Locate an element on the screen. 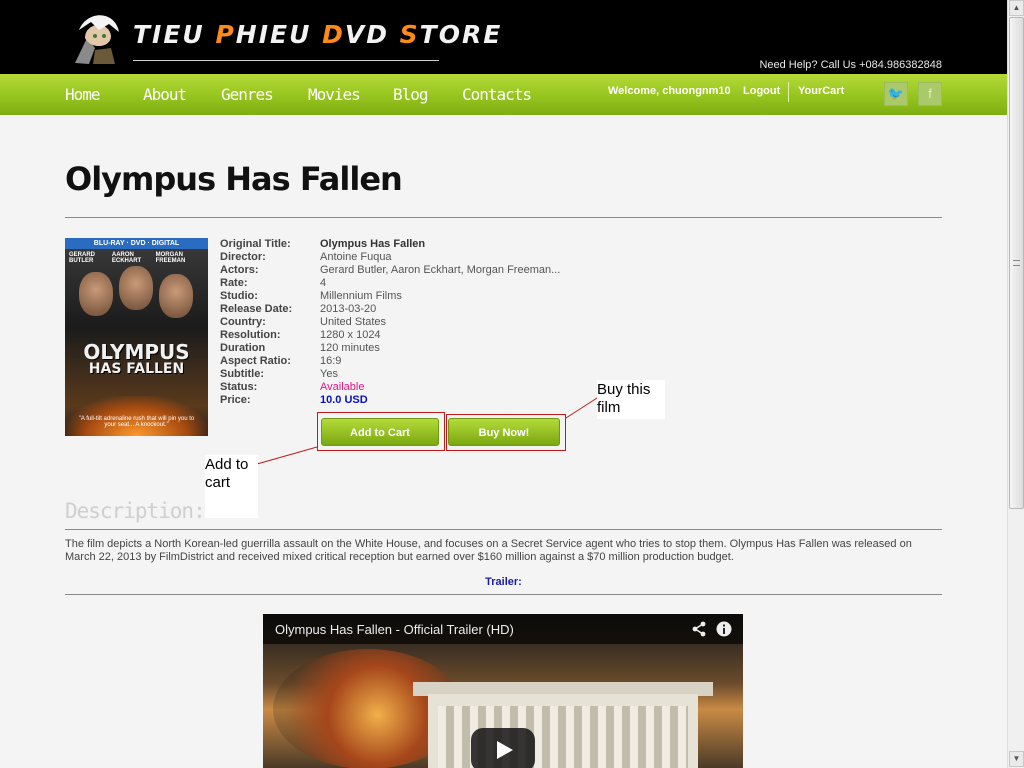 The height and width of the screenshot is (768, 1024). aspect-ratio-value: 16:9 is located at coordinates (331, 361).